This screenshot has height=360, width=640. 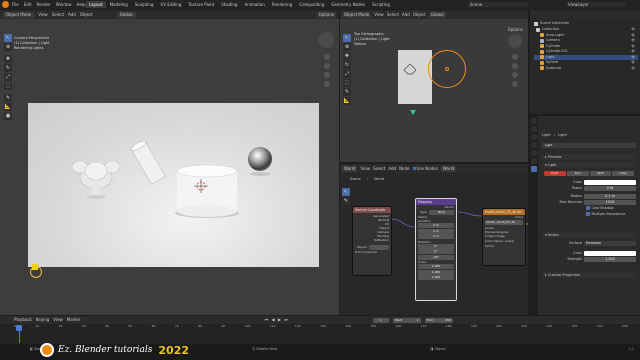 What do you see at coordinates (534, 161) in the screenshot?
I see `object-props-tab` at bounding box center [534, 161].